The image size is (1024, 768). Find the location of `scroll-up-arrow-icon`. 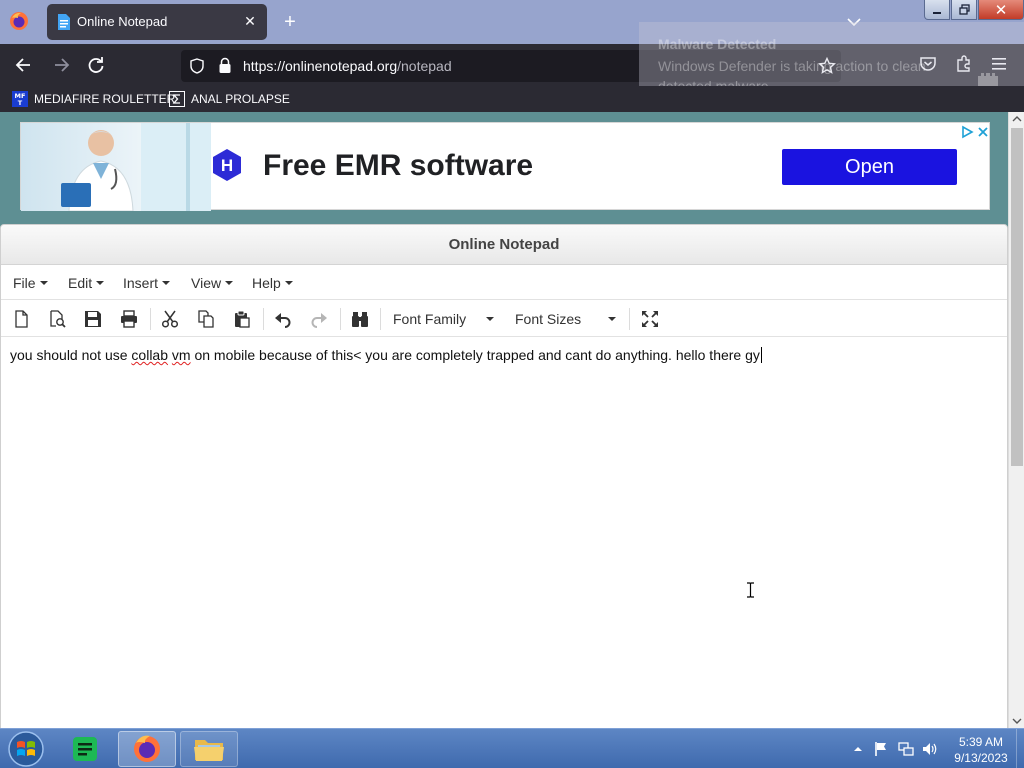

scroll-up-arrow-icon is located at coordinates (1017, 119).